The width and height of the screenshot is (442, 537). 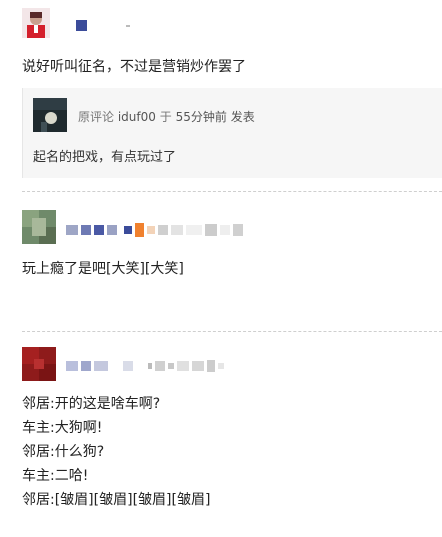 What do you see at coordinates (62, 428) in the screenshot?
I see `dialogue-line: 车主:大狗啊!` at bounding box center [62, 428].